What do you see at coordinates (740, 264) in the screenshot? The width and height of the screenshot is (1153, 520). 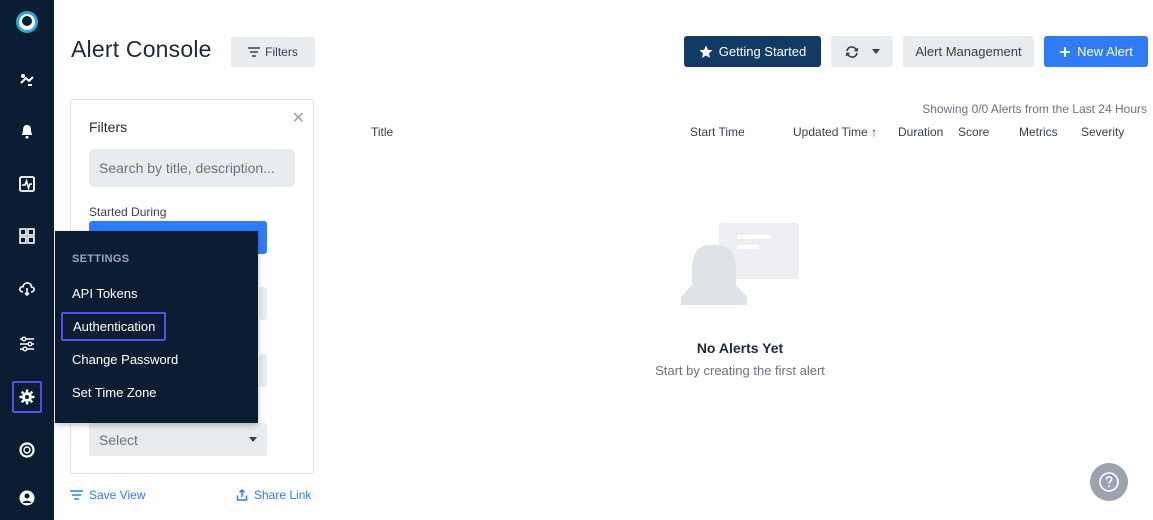 I see `empty-alerts-illustration` at bounding box center [740, 264].